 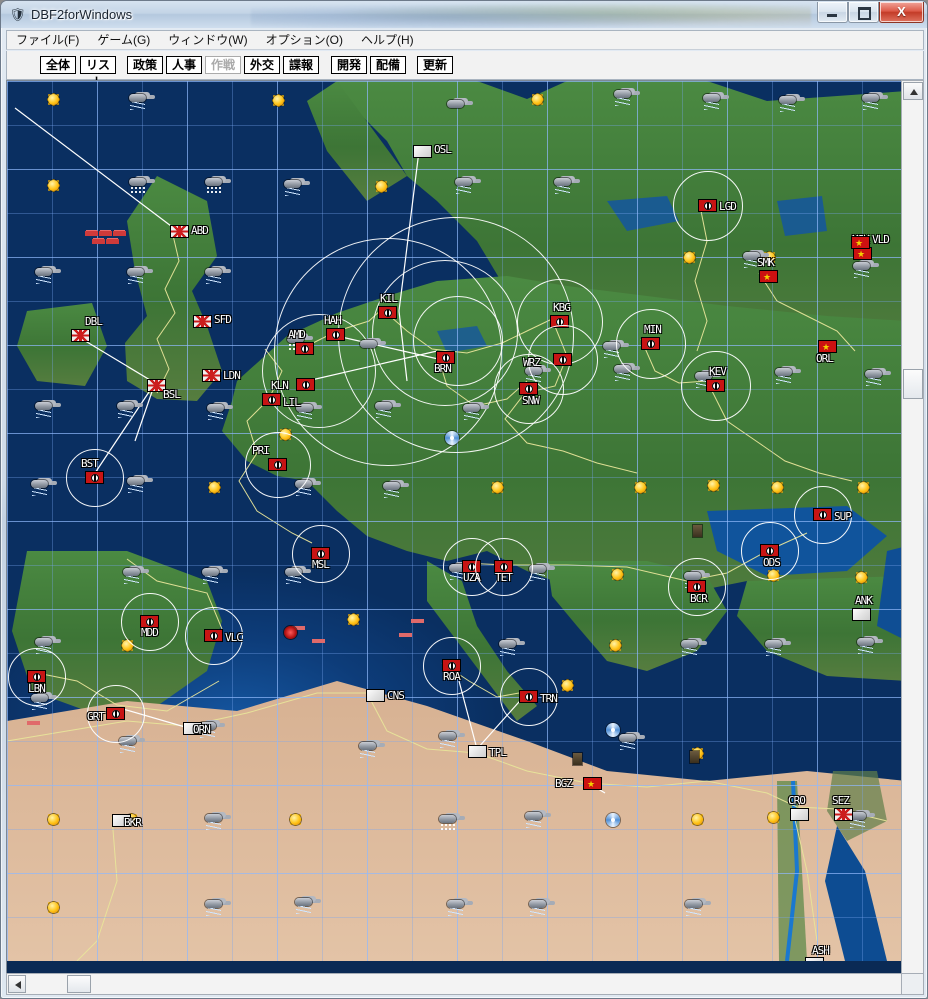 What do you see at coordinates (860, 242) in the screenshot?
I see `flag-su-icon` at bounding box center [860, 242].